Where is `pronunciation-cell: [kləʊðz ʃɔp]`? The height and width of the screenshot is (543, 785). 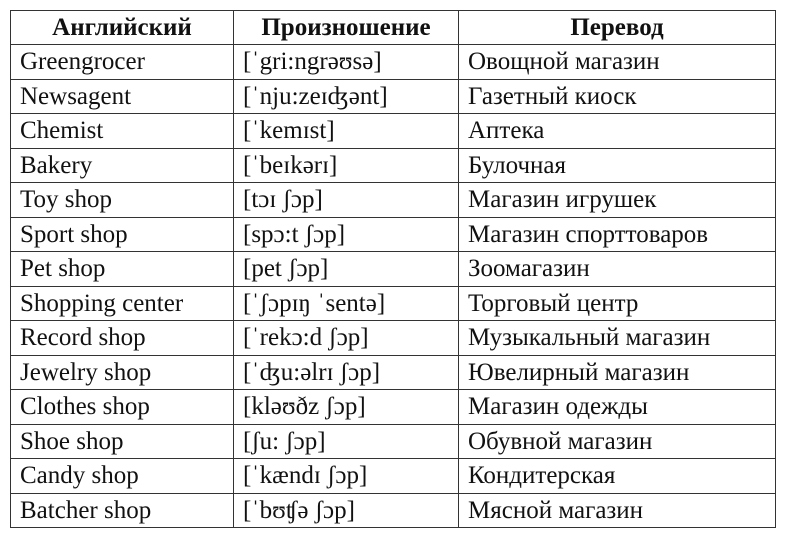
pronunciation-cell: [kləʊðz ʃɔp] is located at coordinates (346, 407).